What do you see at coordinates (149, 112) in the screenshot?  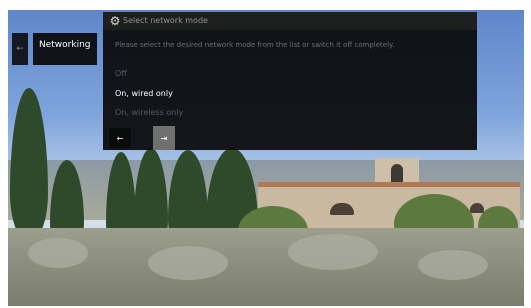 I see `option-wireless-only: On, wireless only` at bounding box center [149, 112].